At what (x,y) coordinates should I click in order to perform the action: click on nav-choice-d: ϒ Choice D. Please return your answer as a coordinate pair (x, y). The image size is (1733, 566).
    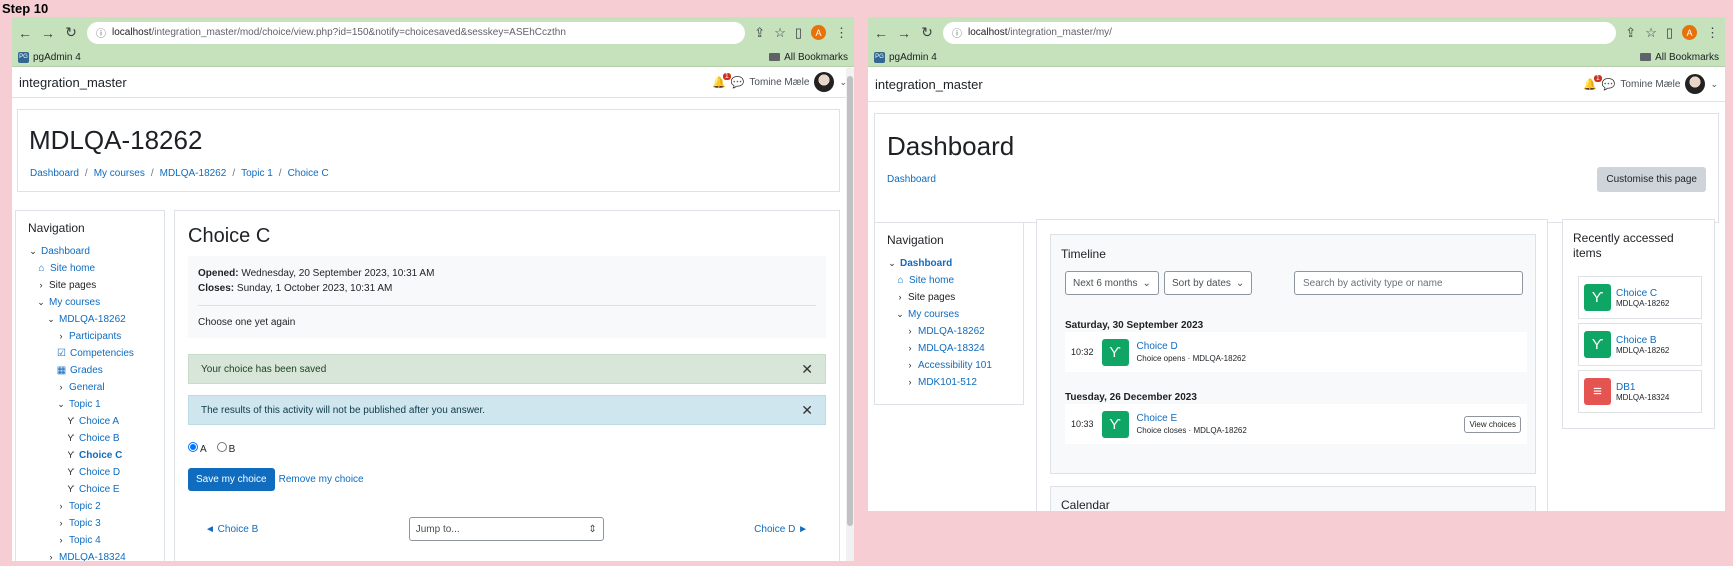
    Looking at the image, I should click on (90, 472).